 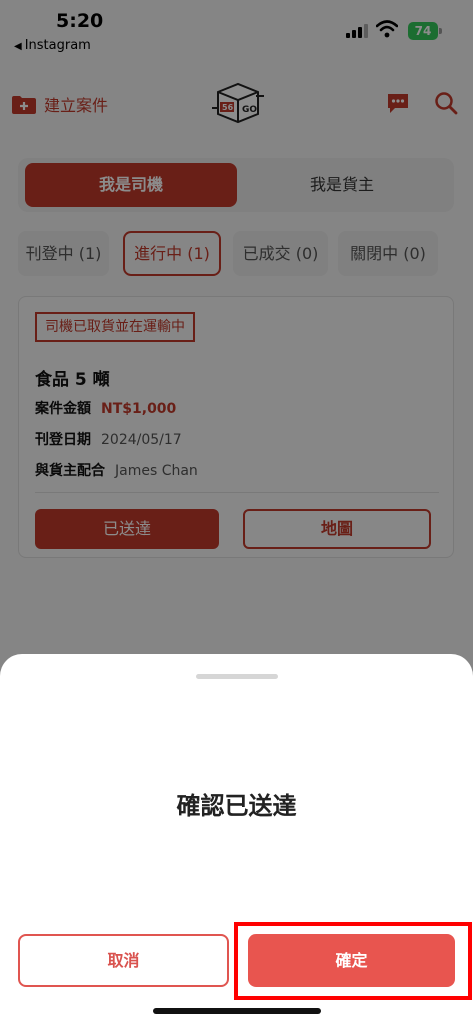 I want to click on home-indicator, so click(x=237, y=1011).